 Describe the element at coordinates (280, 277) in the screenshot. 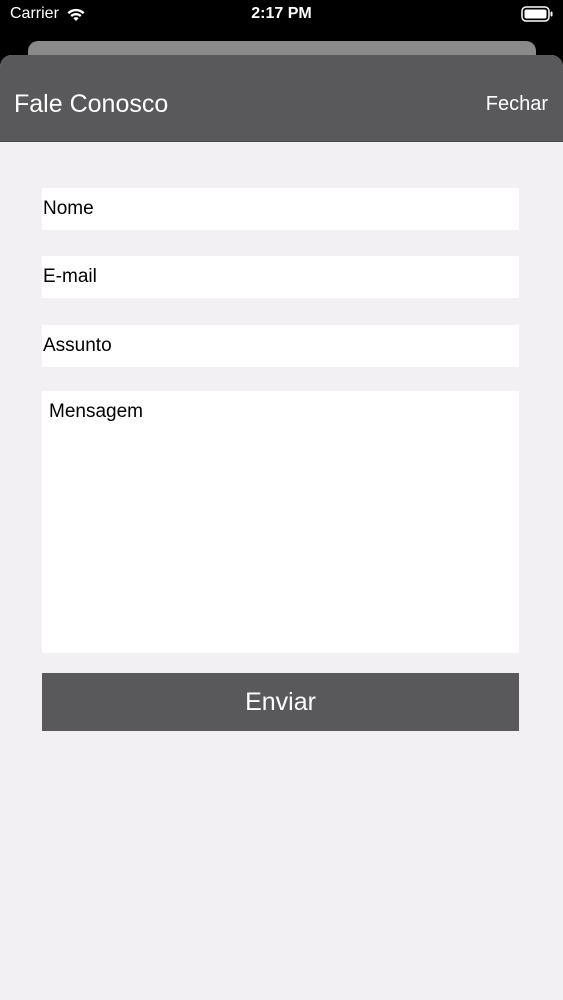

I see `email-field: E-mail` at that location.